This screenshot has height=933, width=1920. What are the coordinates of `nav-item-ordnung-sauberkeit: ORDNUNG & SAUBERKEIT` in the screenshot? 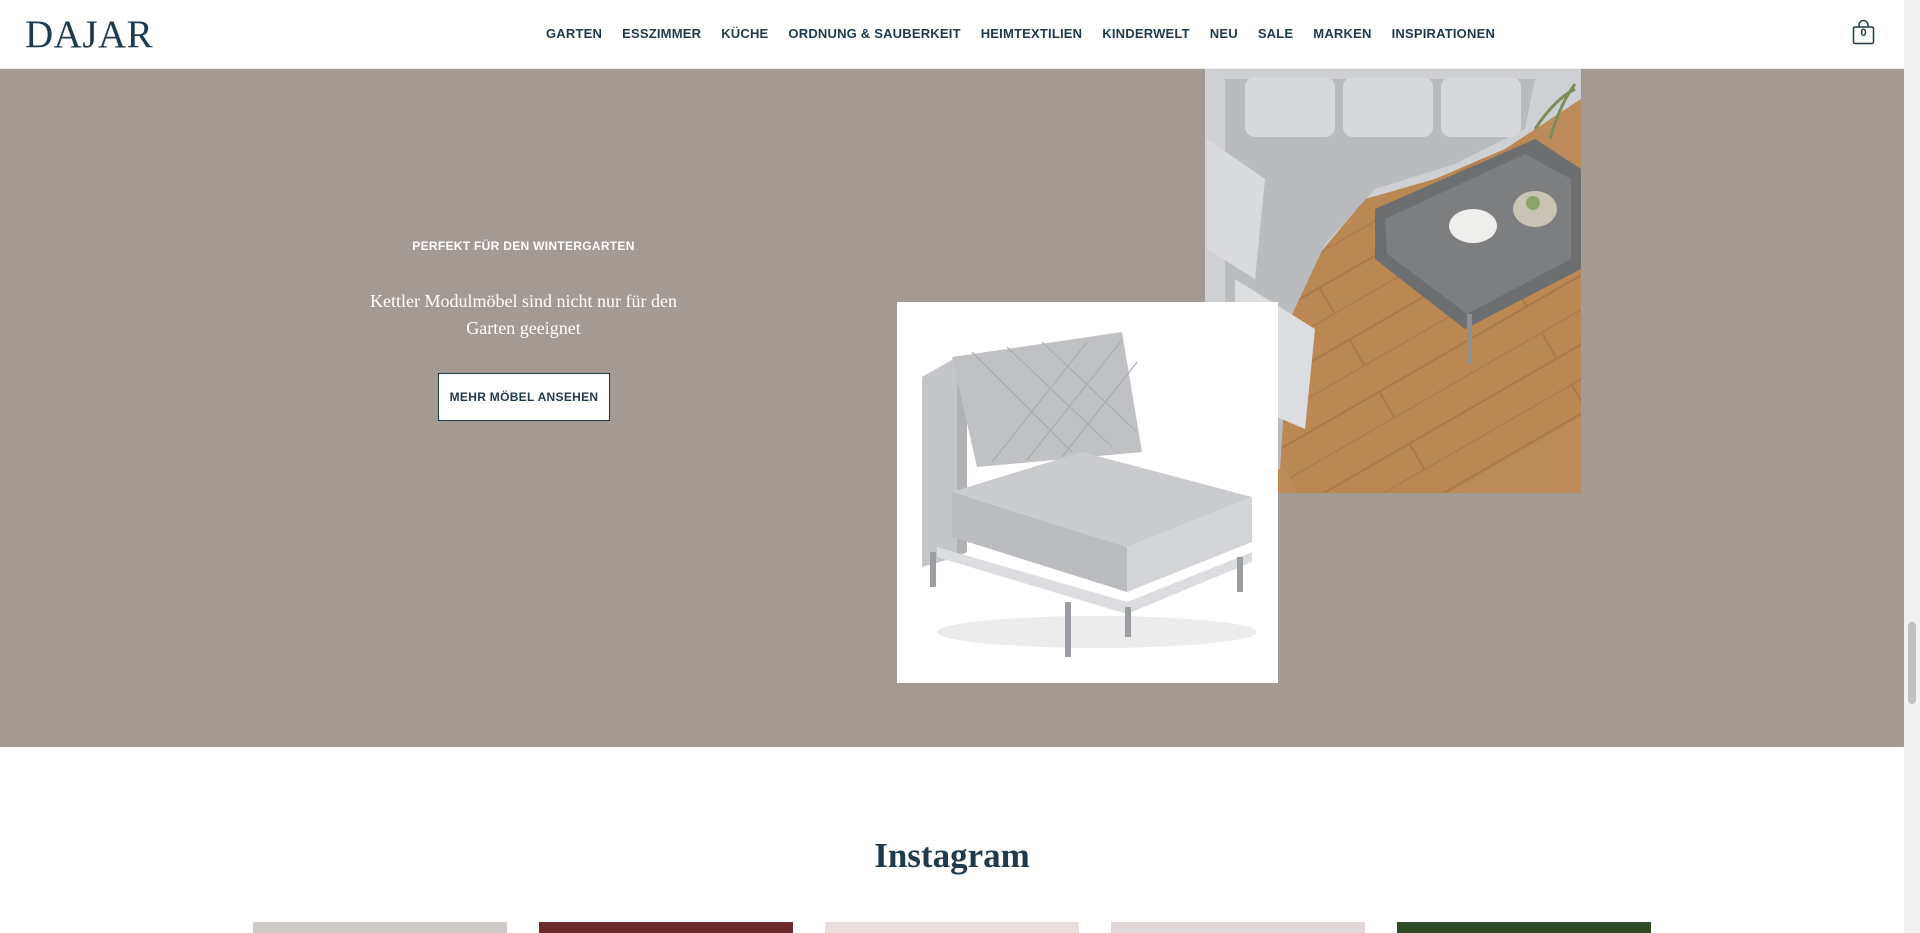 It's located at (874, 33).